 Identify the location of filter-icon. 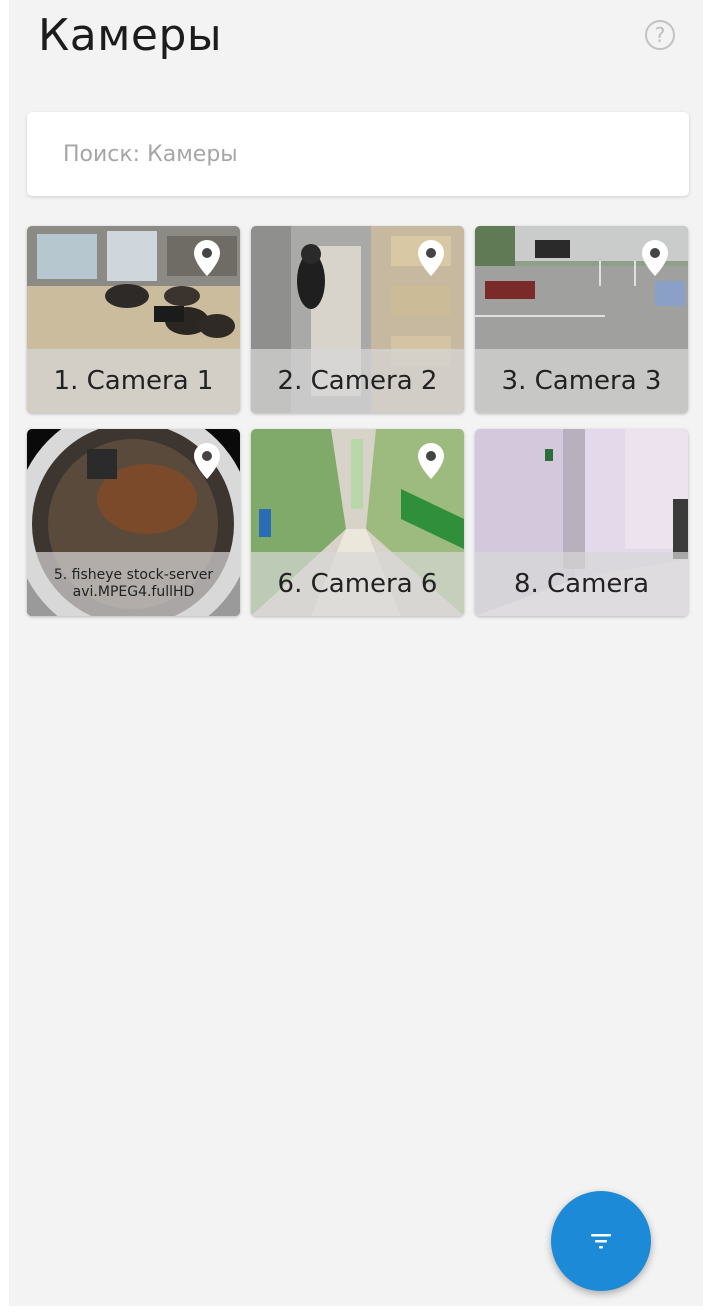
(601, 1241).